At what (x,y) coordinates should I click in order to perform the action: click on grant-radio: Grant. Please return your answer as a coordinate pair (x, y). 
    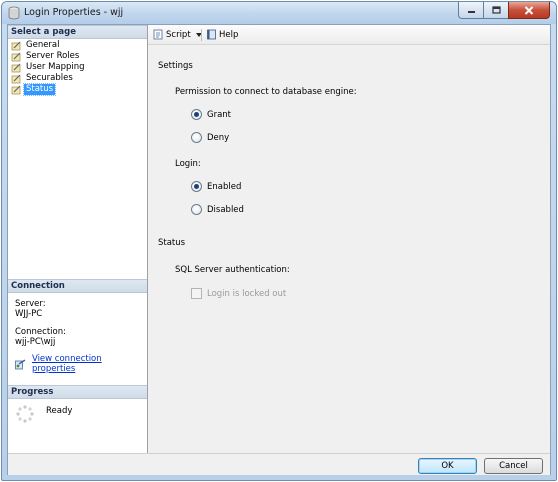
    Looking at the image, I should click on (211, 114).